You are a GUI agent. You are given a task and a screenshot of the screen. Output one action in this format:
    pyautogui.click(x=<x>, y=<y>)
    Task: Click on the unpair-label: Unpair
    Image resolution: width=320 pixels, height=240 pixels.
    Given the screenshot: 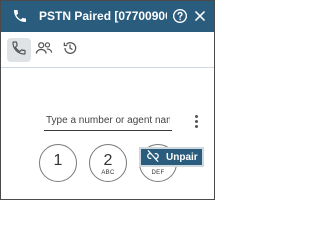 What is the action you would take?
    pyautogui.click(x=182, y=157)
    